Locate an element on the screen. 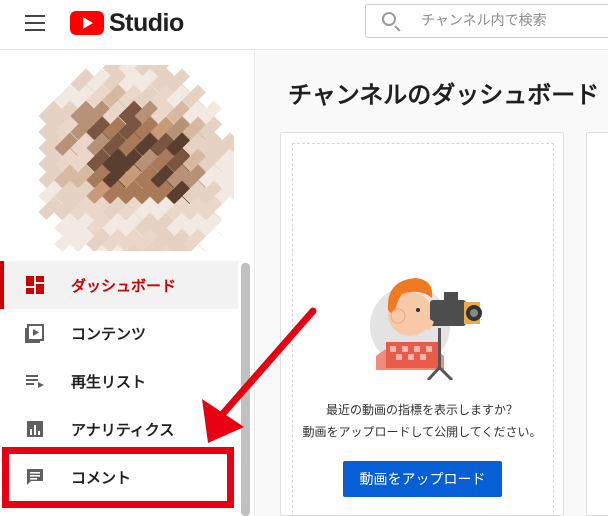 The image size is (608, 516). sidebar-item-label: ダッシュボード is located at coordinates (124, 285).